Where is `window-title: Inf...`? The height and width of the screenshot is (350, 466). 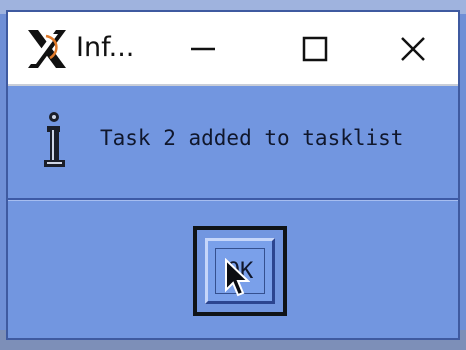 window-title: Inf... is located at coordinates (105, 47).